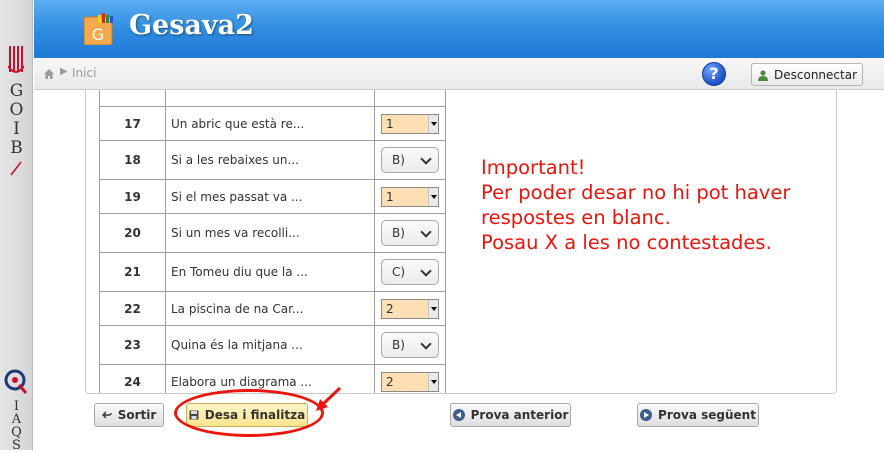 The width and height of the screenshot is (884, 453). What do you see at coordinates (533, 167) in the screenshot?
I see `notice-line: Important!` at bounding box center [533, 167].